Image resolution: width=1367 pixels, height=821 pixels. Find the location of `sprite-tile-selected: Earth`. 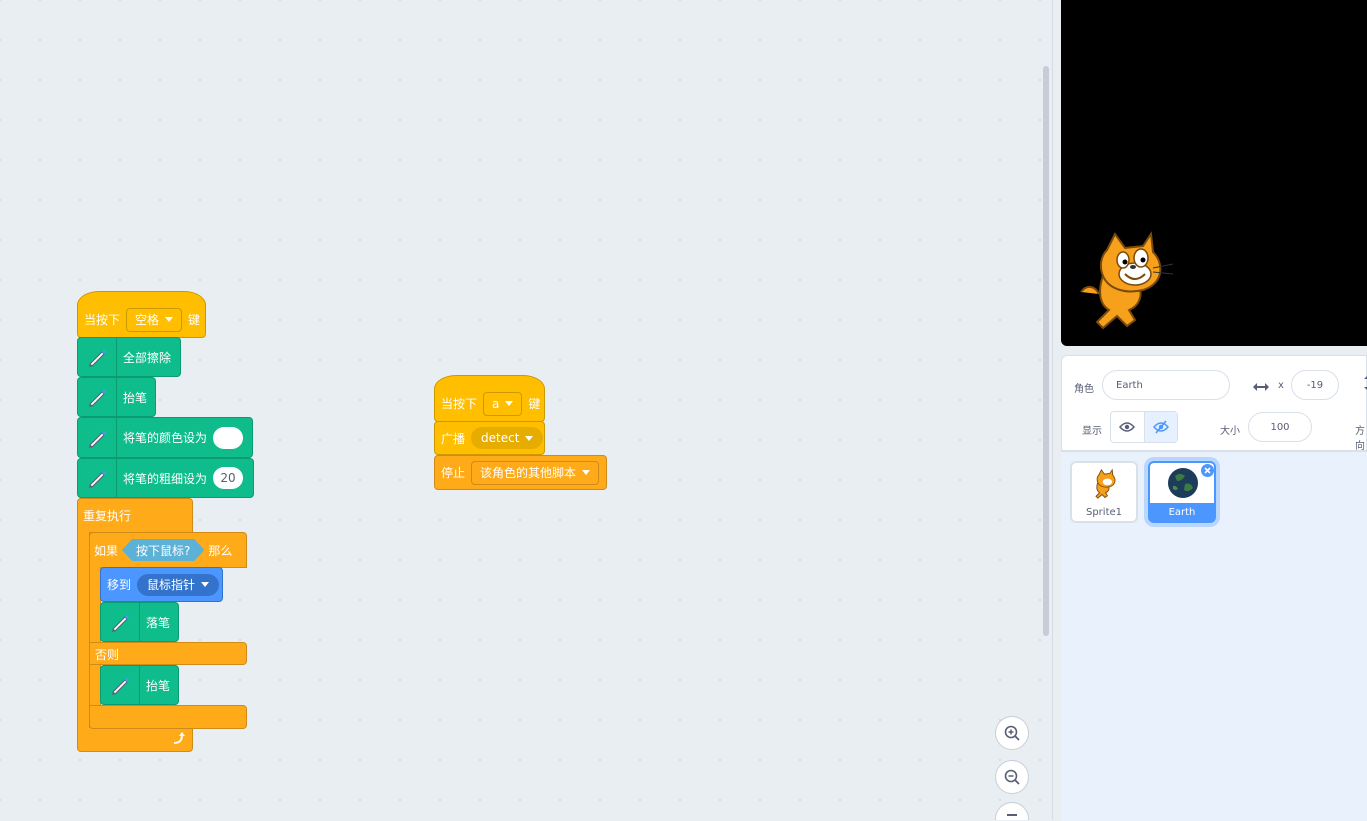

sprite-tile-selected: Earth is located at coordinates (1182, 492).